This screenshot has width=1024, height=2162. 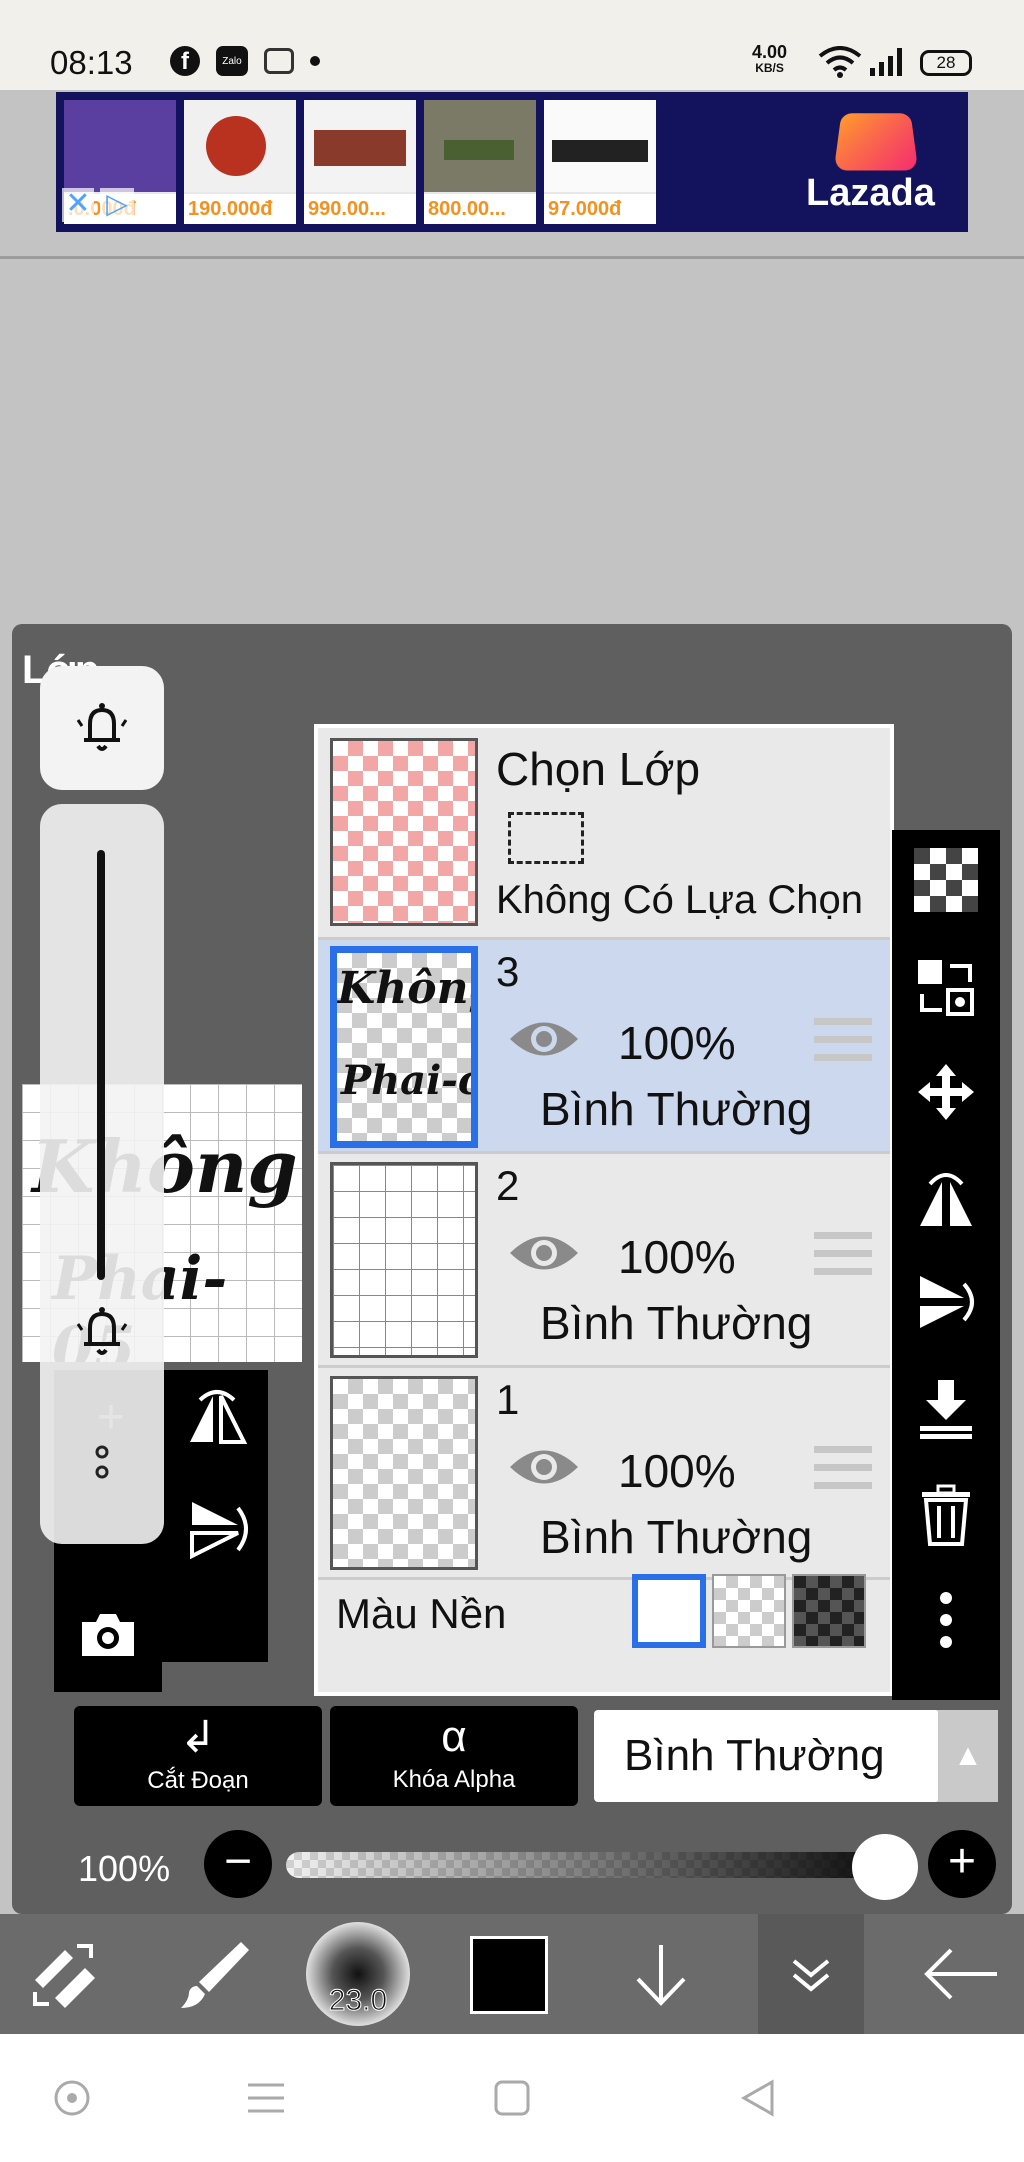 I want to click on status-bar: 08:13 f Zalo 4.00 KB/S 28, so click(x=512, y=45).